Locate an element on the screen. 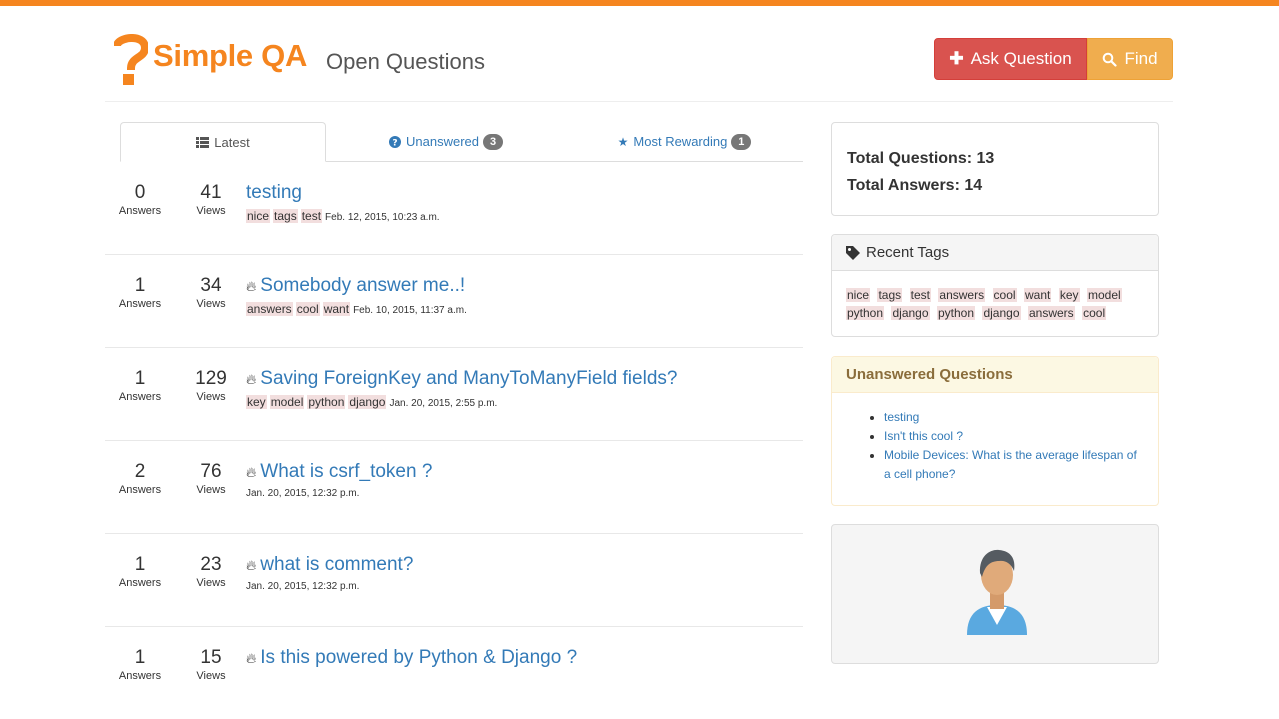  question-tag: nice is located at coordinates (258, 216).